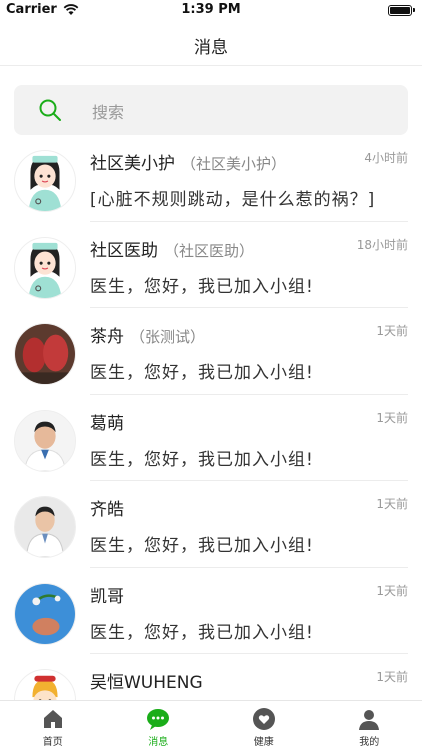 The image size is (422, 750). I want to click on tab-heart: 健康, so click(264, 725).